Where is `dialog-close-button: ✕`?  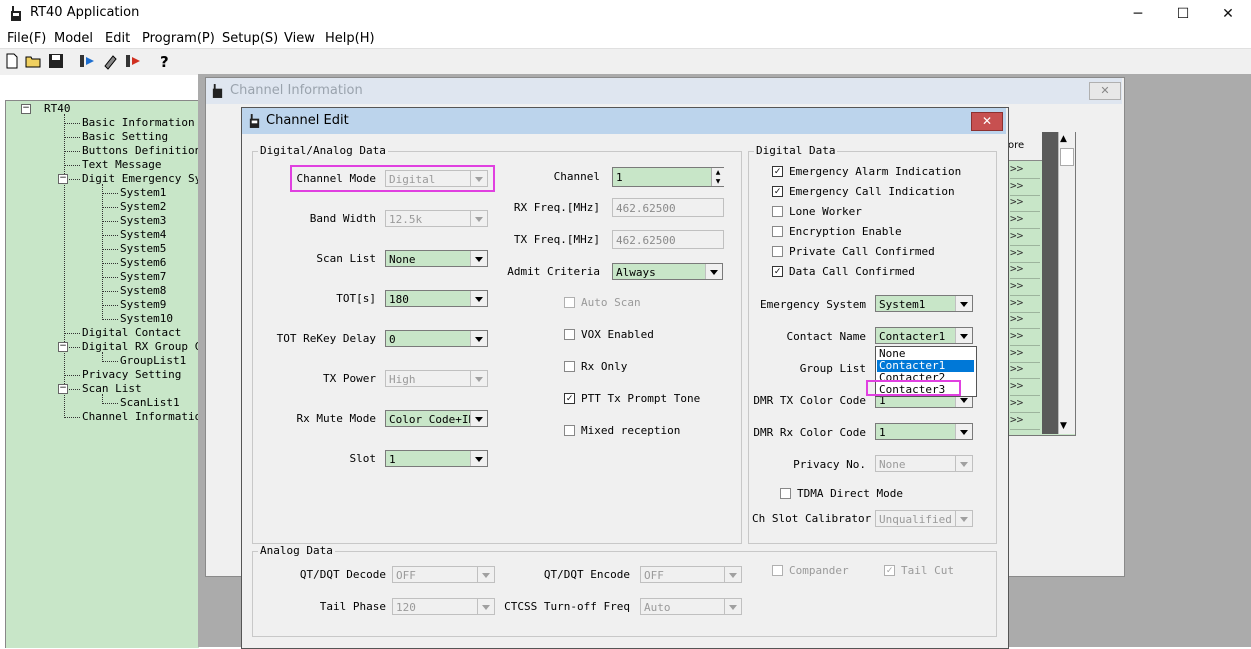
dialog-close-button: ✕ is located at coordinates (987, 121).